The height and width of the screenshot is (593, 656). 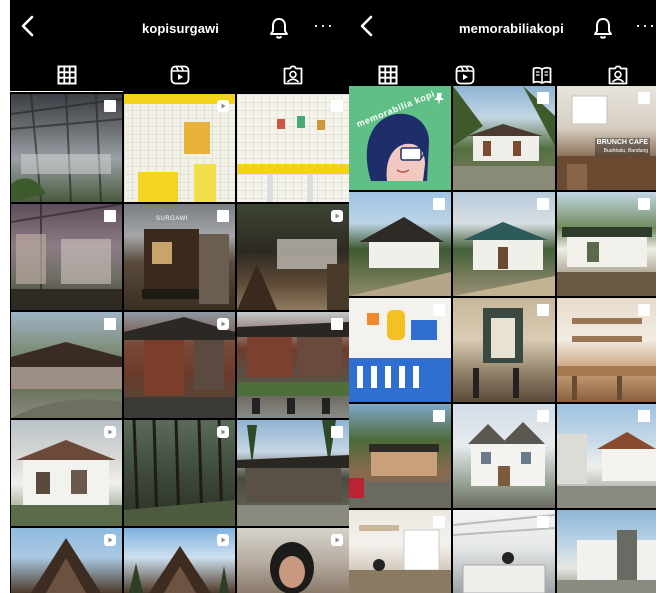 I want to click on tab-reels, so click(x=179, y=75).